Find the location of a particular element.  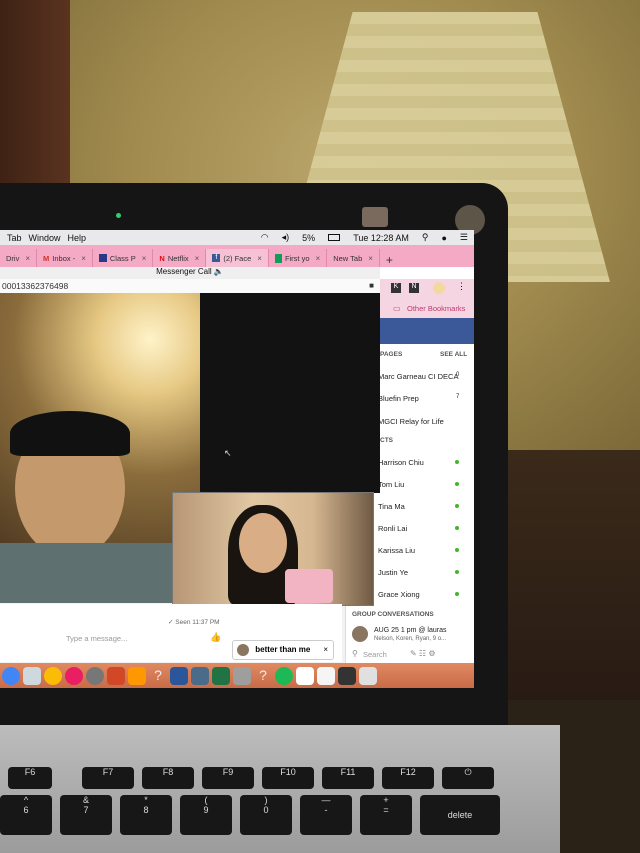

like-icon: 👍 is located at coordinates (215, 637).